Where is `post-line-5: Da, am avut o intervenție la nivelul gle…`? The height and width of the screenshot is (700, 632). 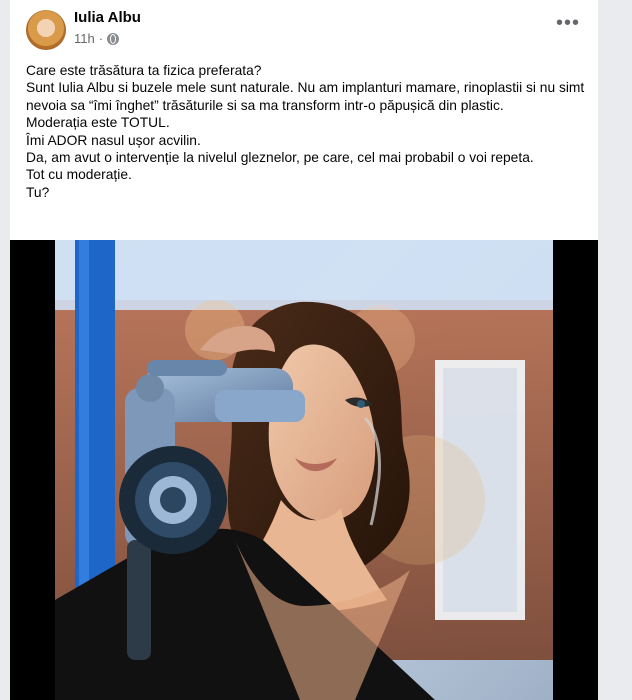 post-line-5: Da, am avut o intervenție la nivelul gle… is located at coordinates (280, 158).